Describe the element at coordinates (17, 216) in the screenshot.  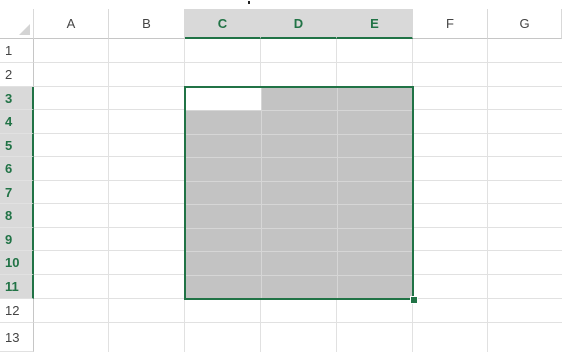
I see `row-header-8: 8` at that location.